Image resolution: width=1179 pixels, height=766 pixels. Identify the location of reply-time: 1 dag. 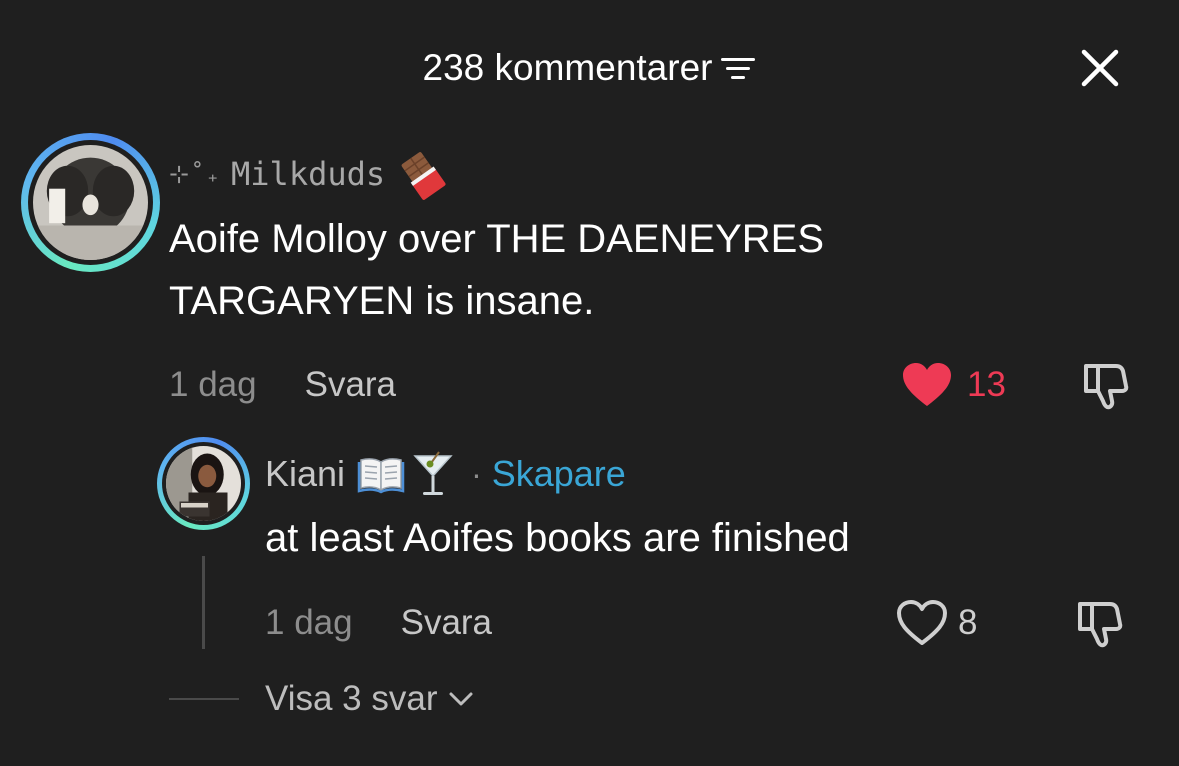
(309, 622).